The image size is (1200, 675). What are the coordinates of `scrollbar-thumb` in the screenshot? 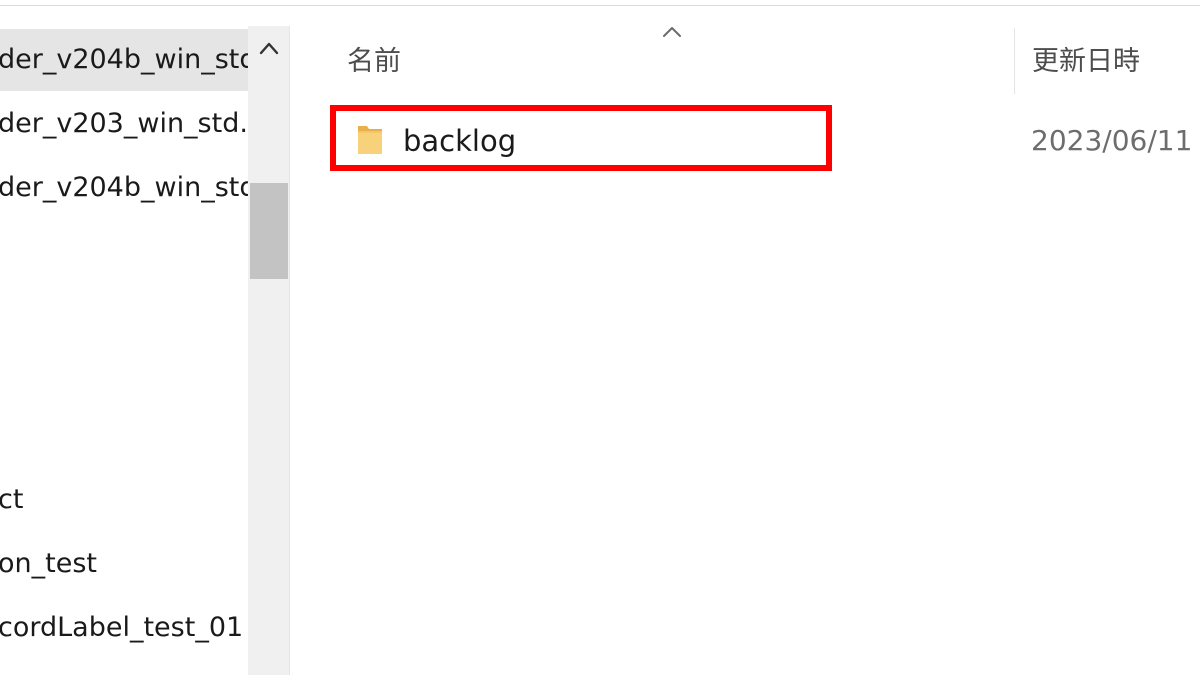 It's located at (269, 231).